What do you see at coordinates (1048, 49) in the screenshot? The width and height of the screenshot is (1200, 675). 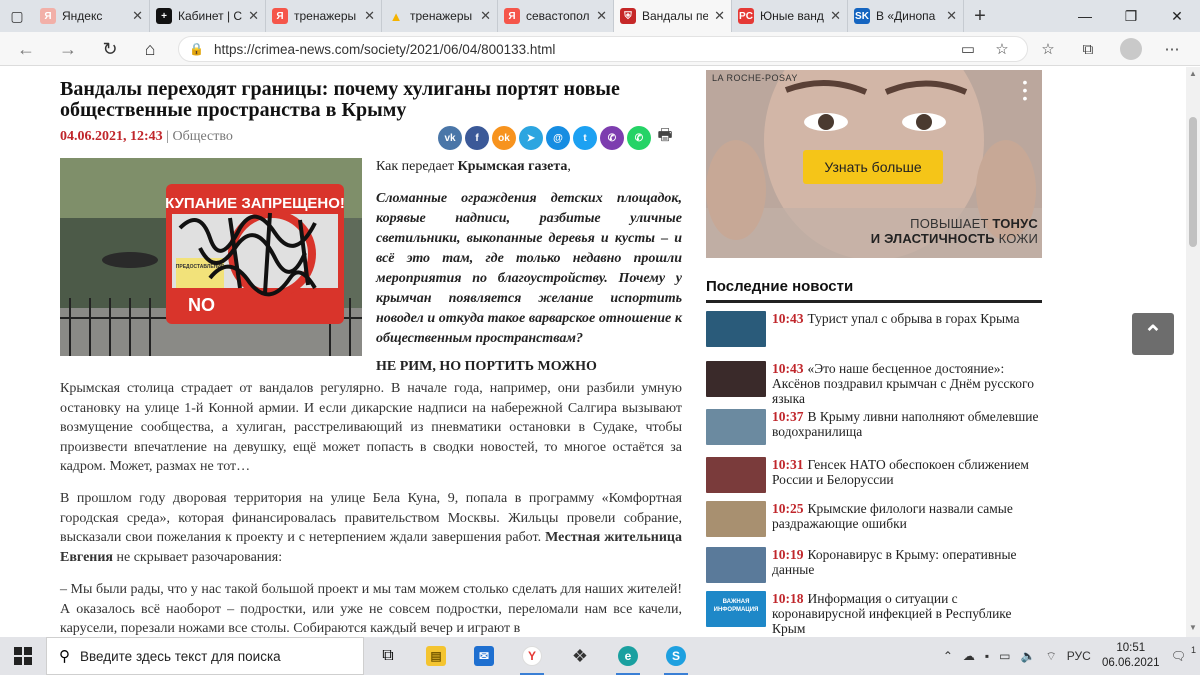 I see `favorites-icon: ☆` at bounding box center [1048, 49].